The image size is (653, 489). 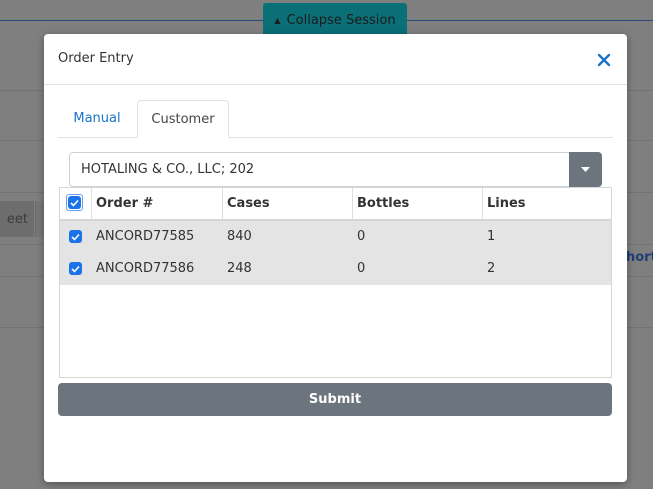 I want to click on submit-button-label: Submit, so click(x=335, y=399).